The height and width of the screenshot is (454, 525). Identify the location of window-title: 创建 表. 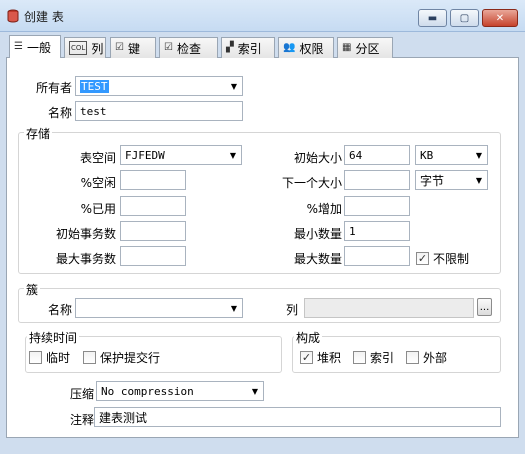
(44, 17).